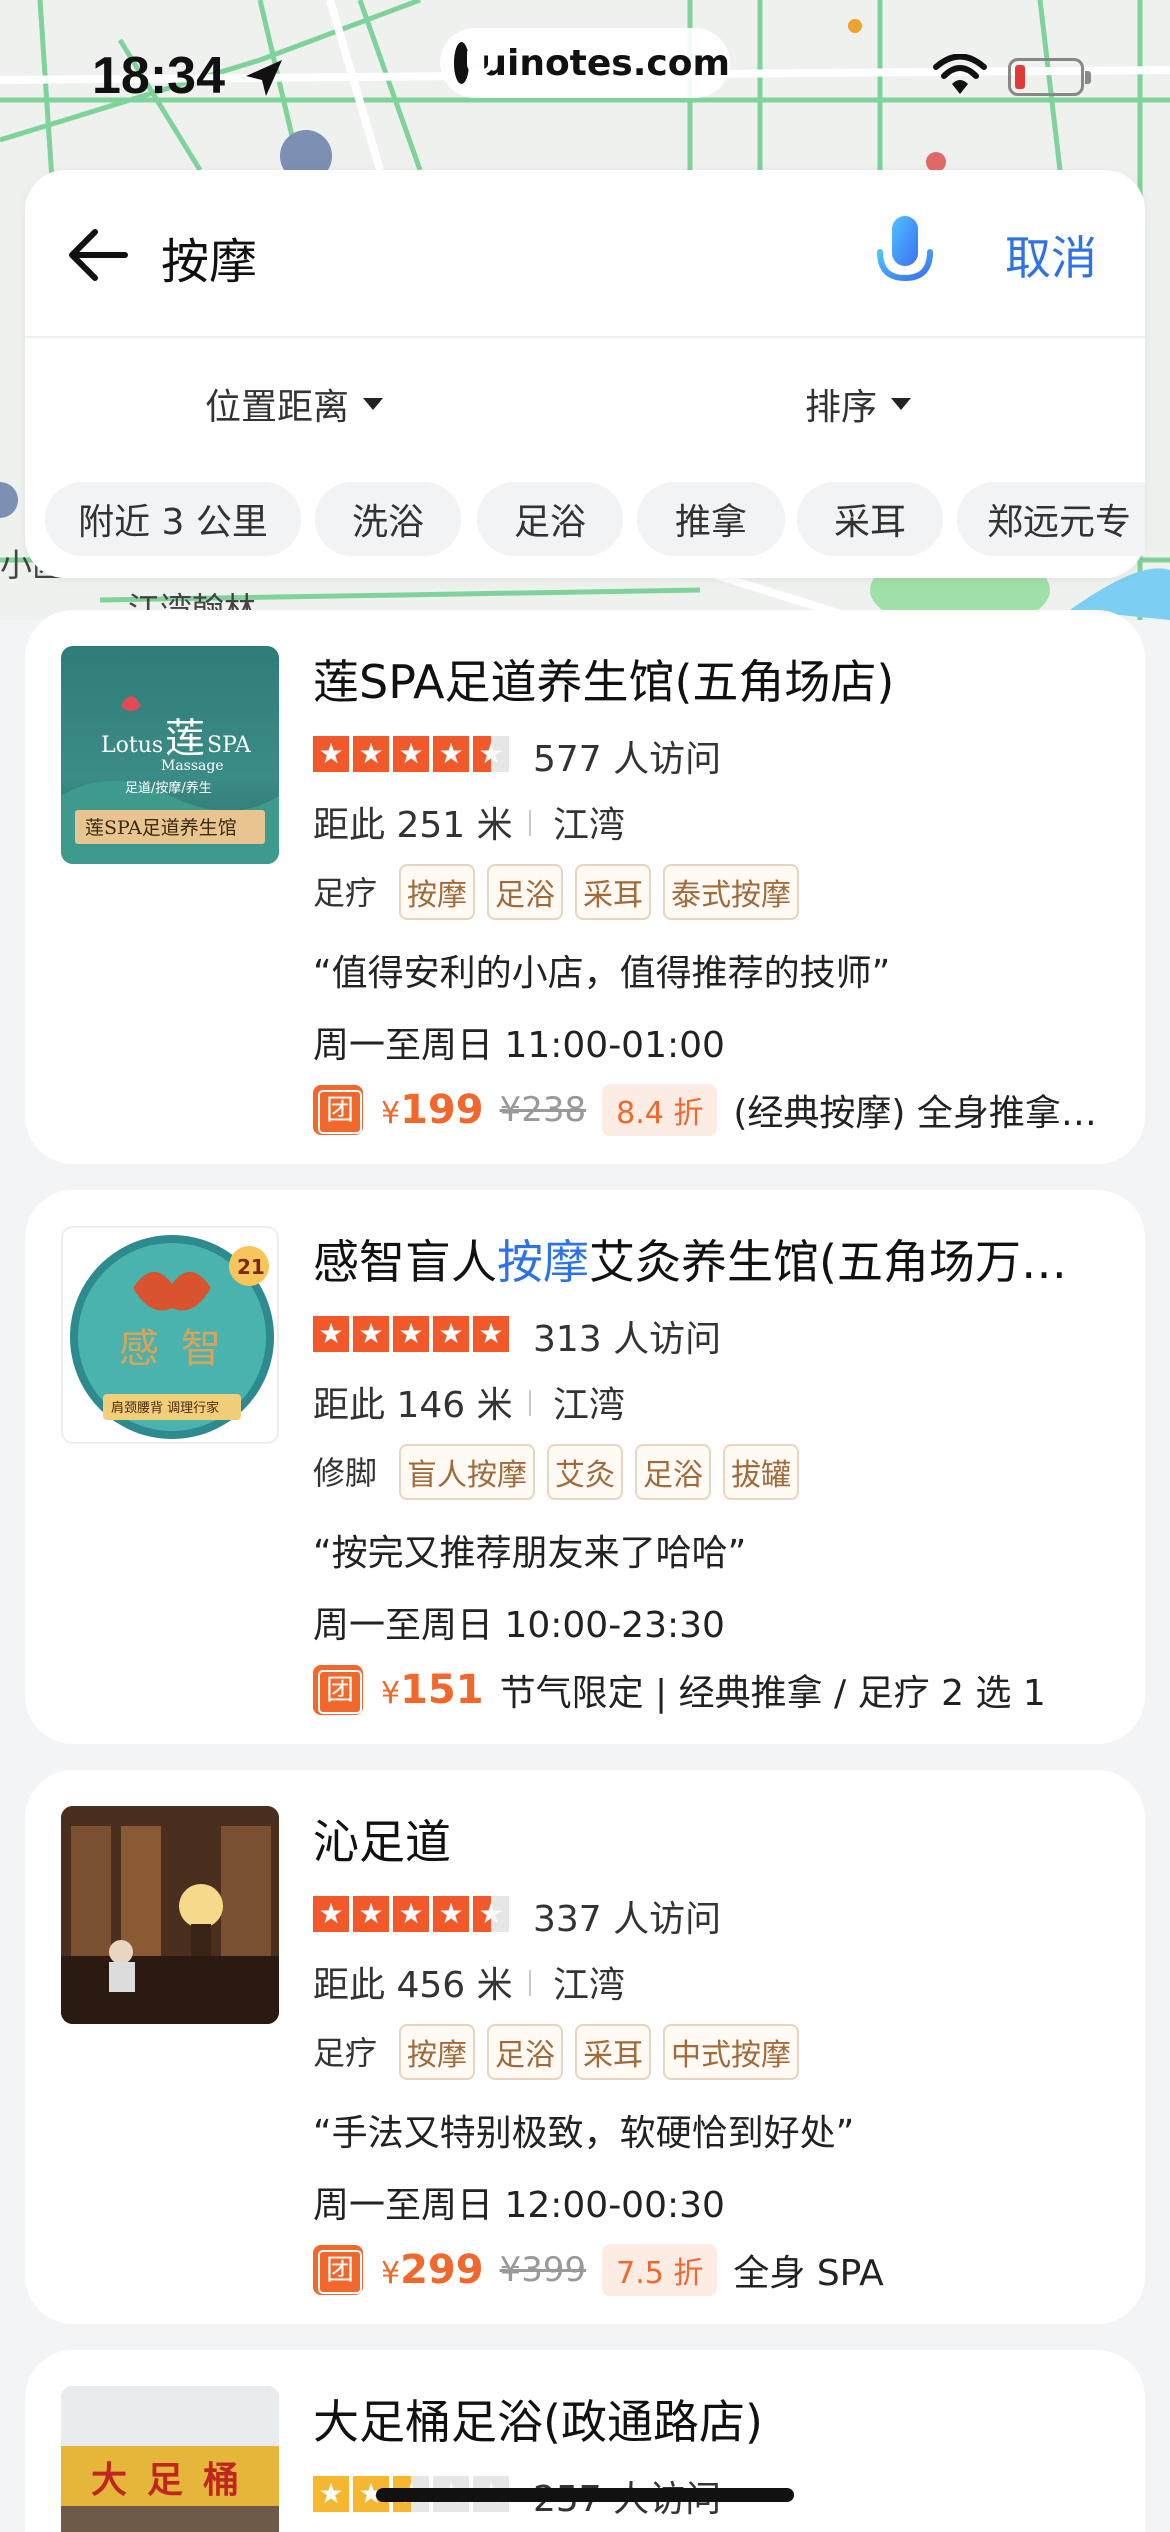 This screenshot has width=1170, height=2532. Describe the element at coordinates (277, 407) in the screenshot. I see `location-distance-label: 位置距离` at that location.